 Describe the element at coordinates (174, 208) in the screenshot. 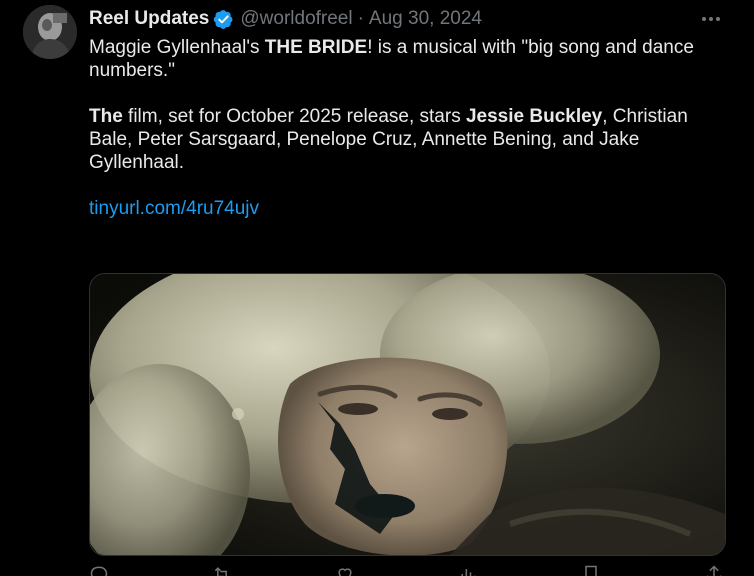

I see `tweet-link: tinyurl.com/4ru74ujv` at that location.